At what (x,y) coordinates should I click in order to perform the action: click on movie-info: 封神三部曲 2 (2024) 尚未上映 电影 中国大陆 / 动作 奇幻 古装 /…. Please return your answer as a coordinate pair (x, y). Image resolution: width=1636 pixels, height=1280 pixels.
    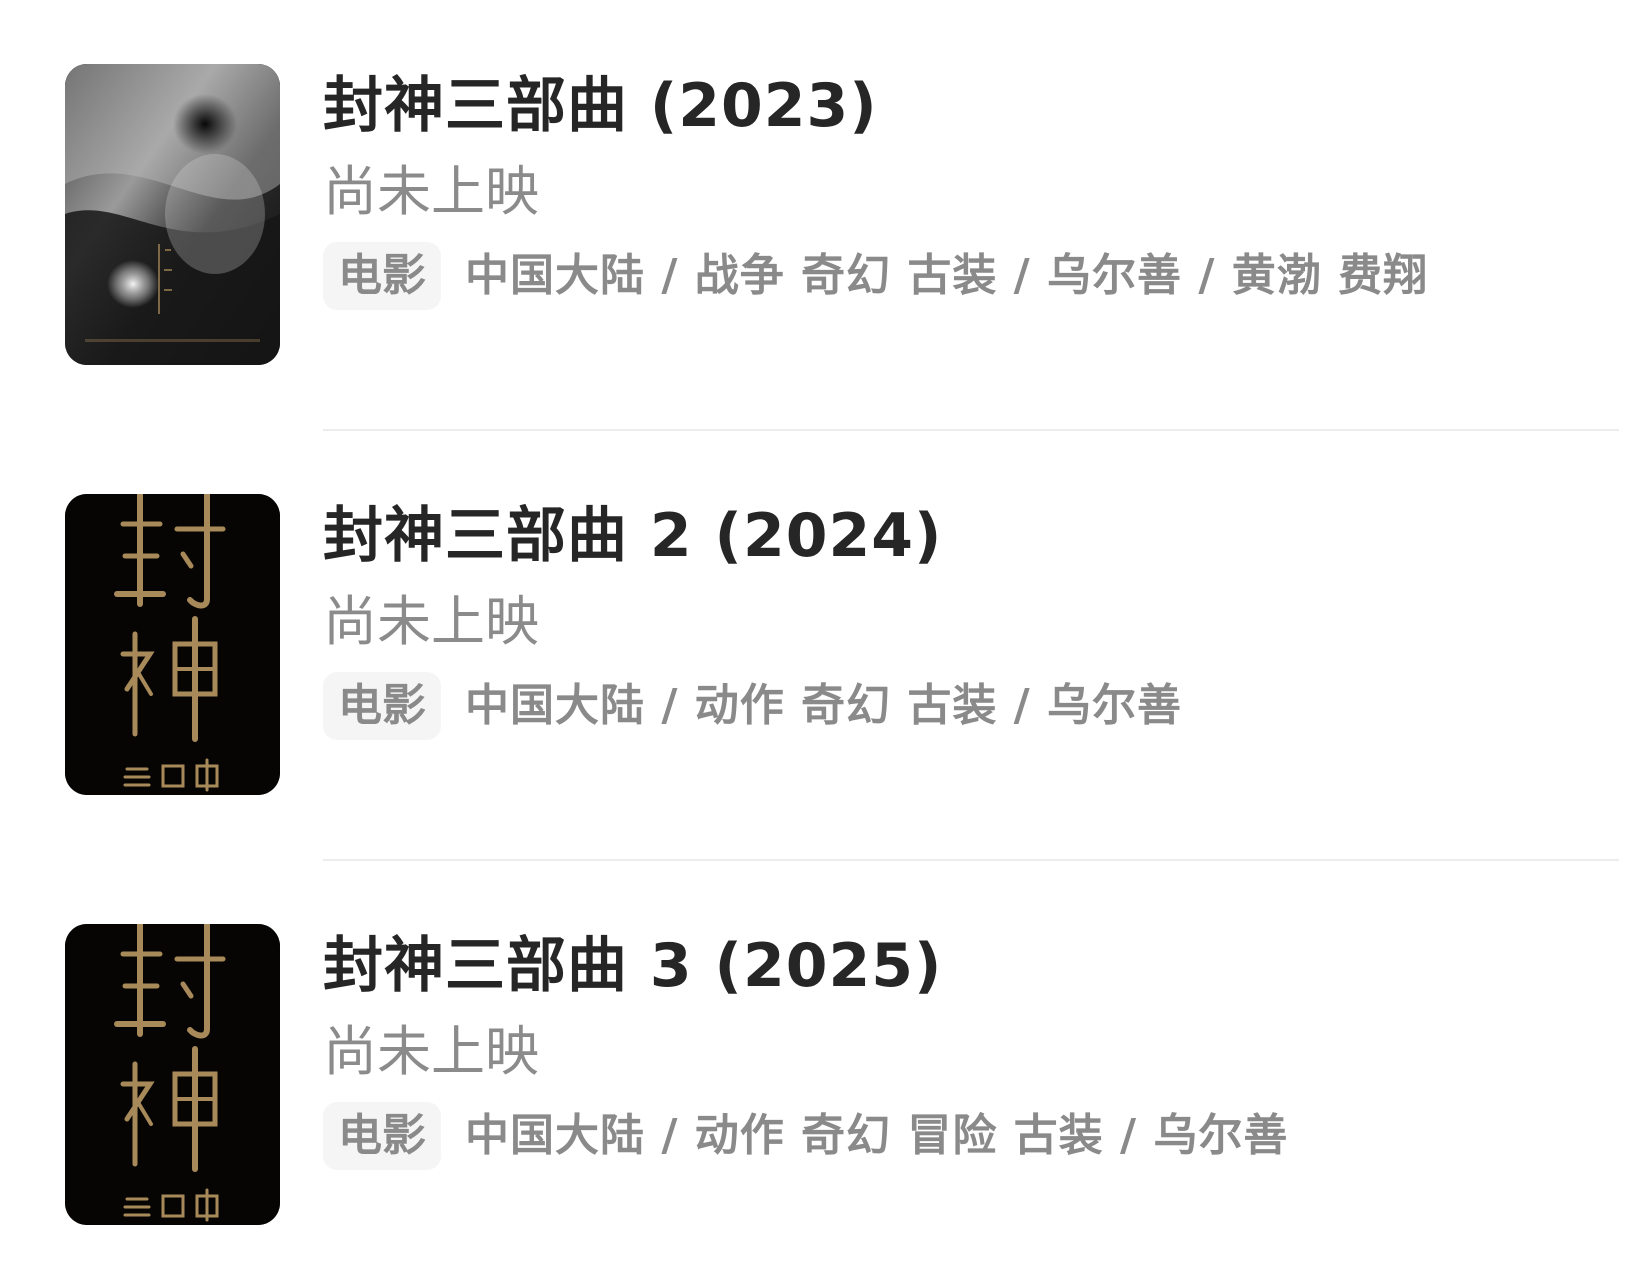
    Looking at the image, I should click on (959, 617).